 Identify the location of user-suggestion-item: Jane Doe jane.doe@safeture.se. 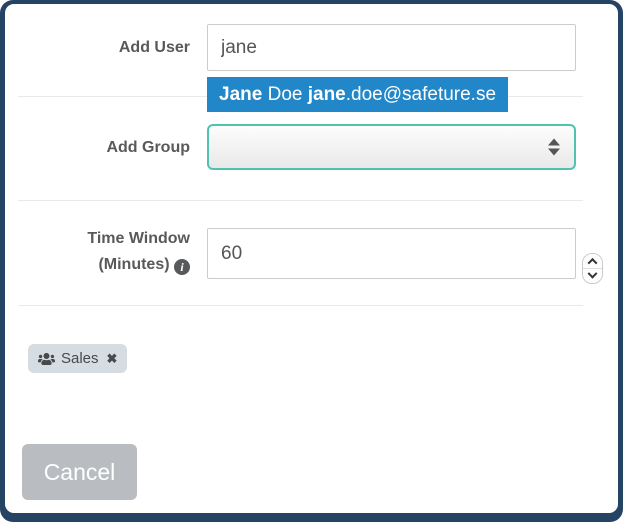
(358, 94).